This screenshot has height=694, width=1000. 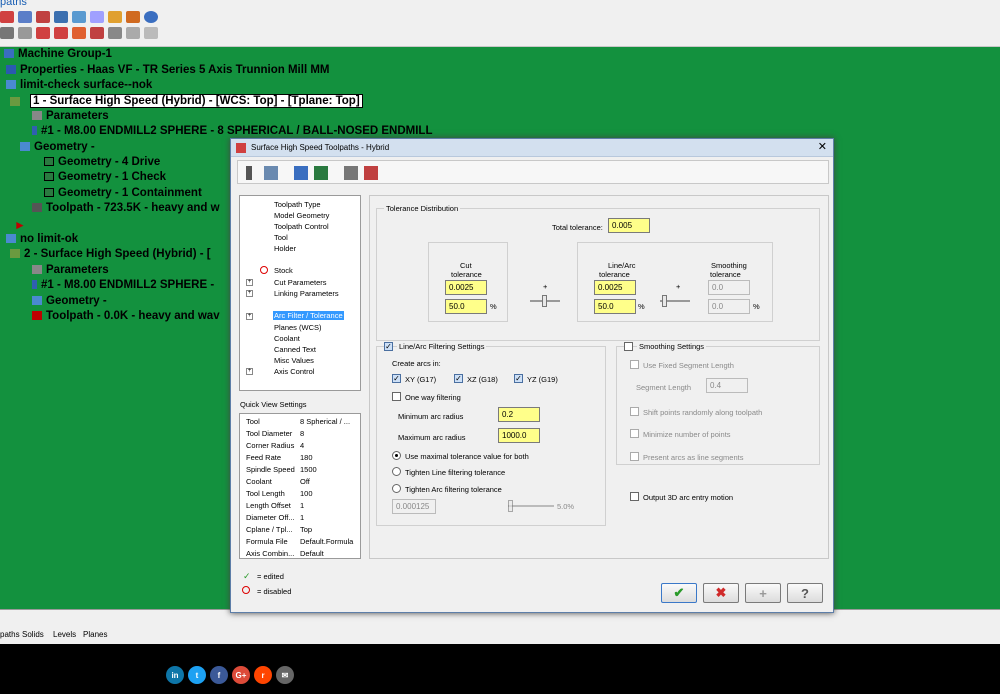 What do you see at coordinates (133, 17) in the screenshot?
I see `wand-icon` at bounding box center [133, 17].